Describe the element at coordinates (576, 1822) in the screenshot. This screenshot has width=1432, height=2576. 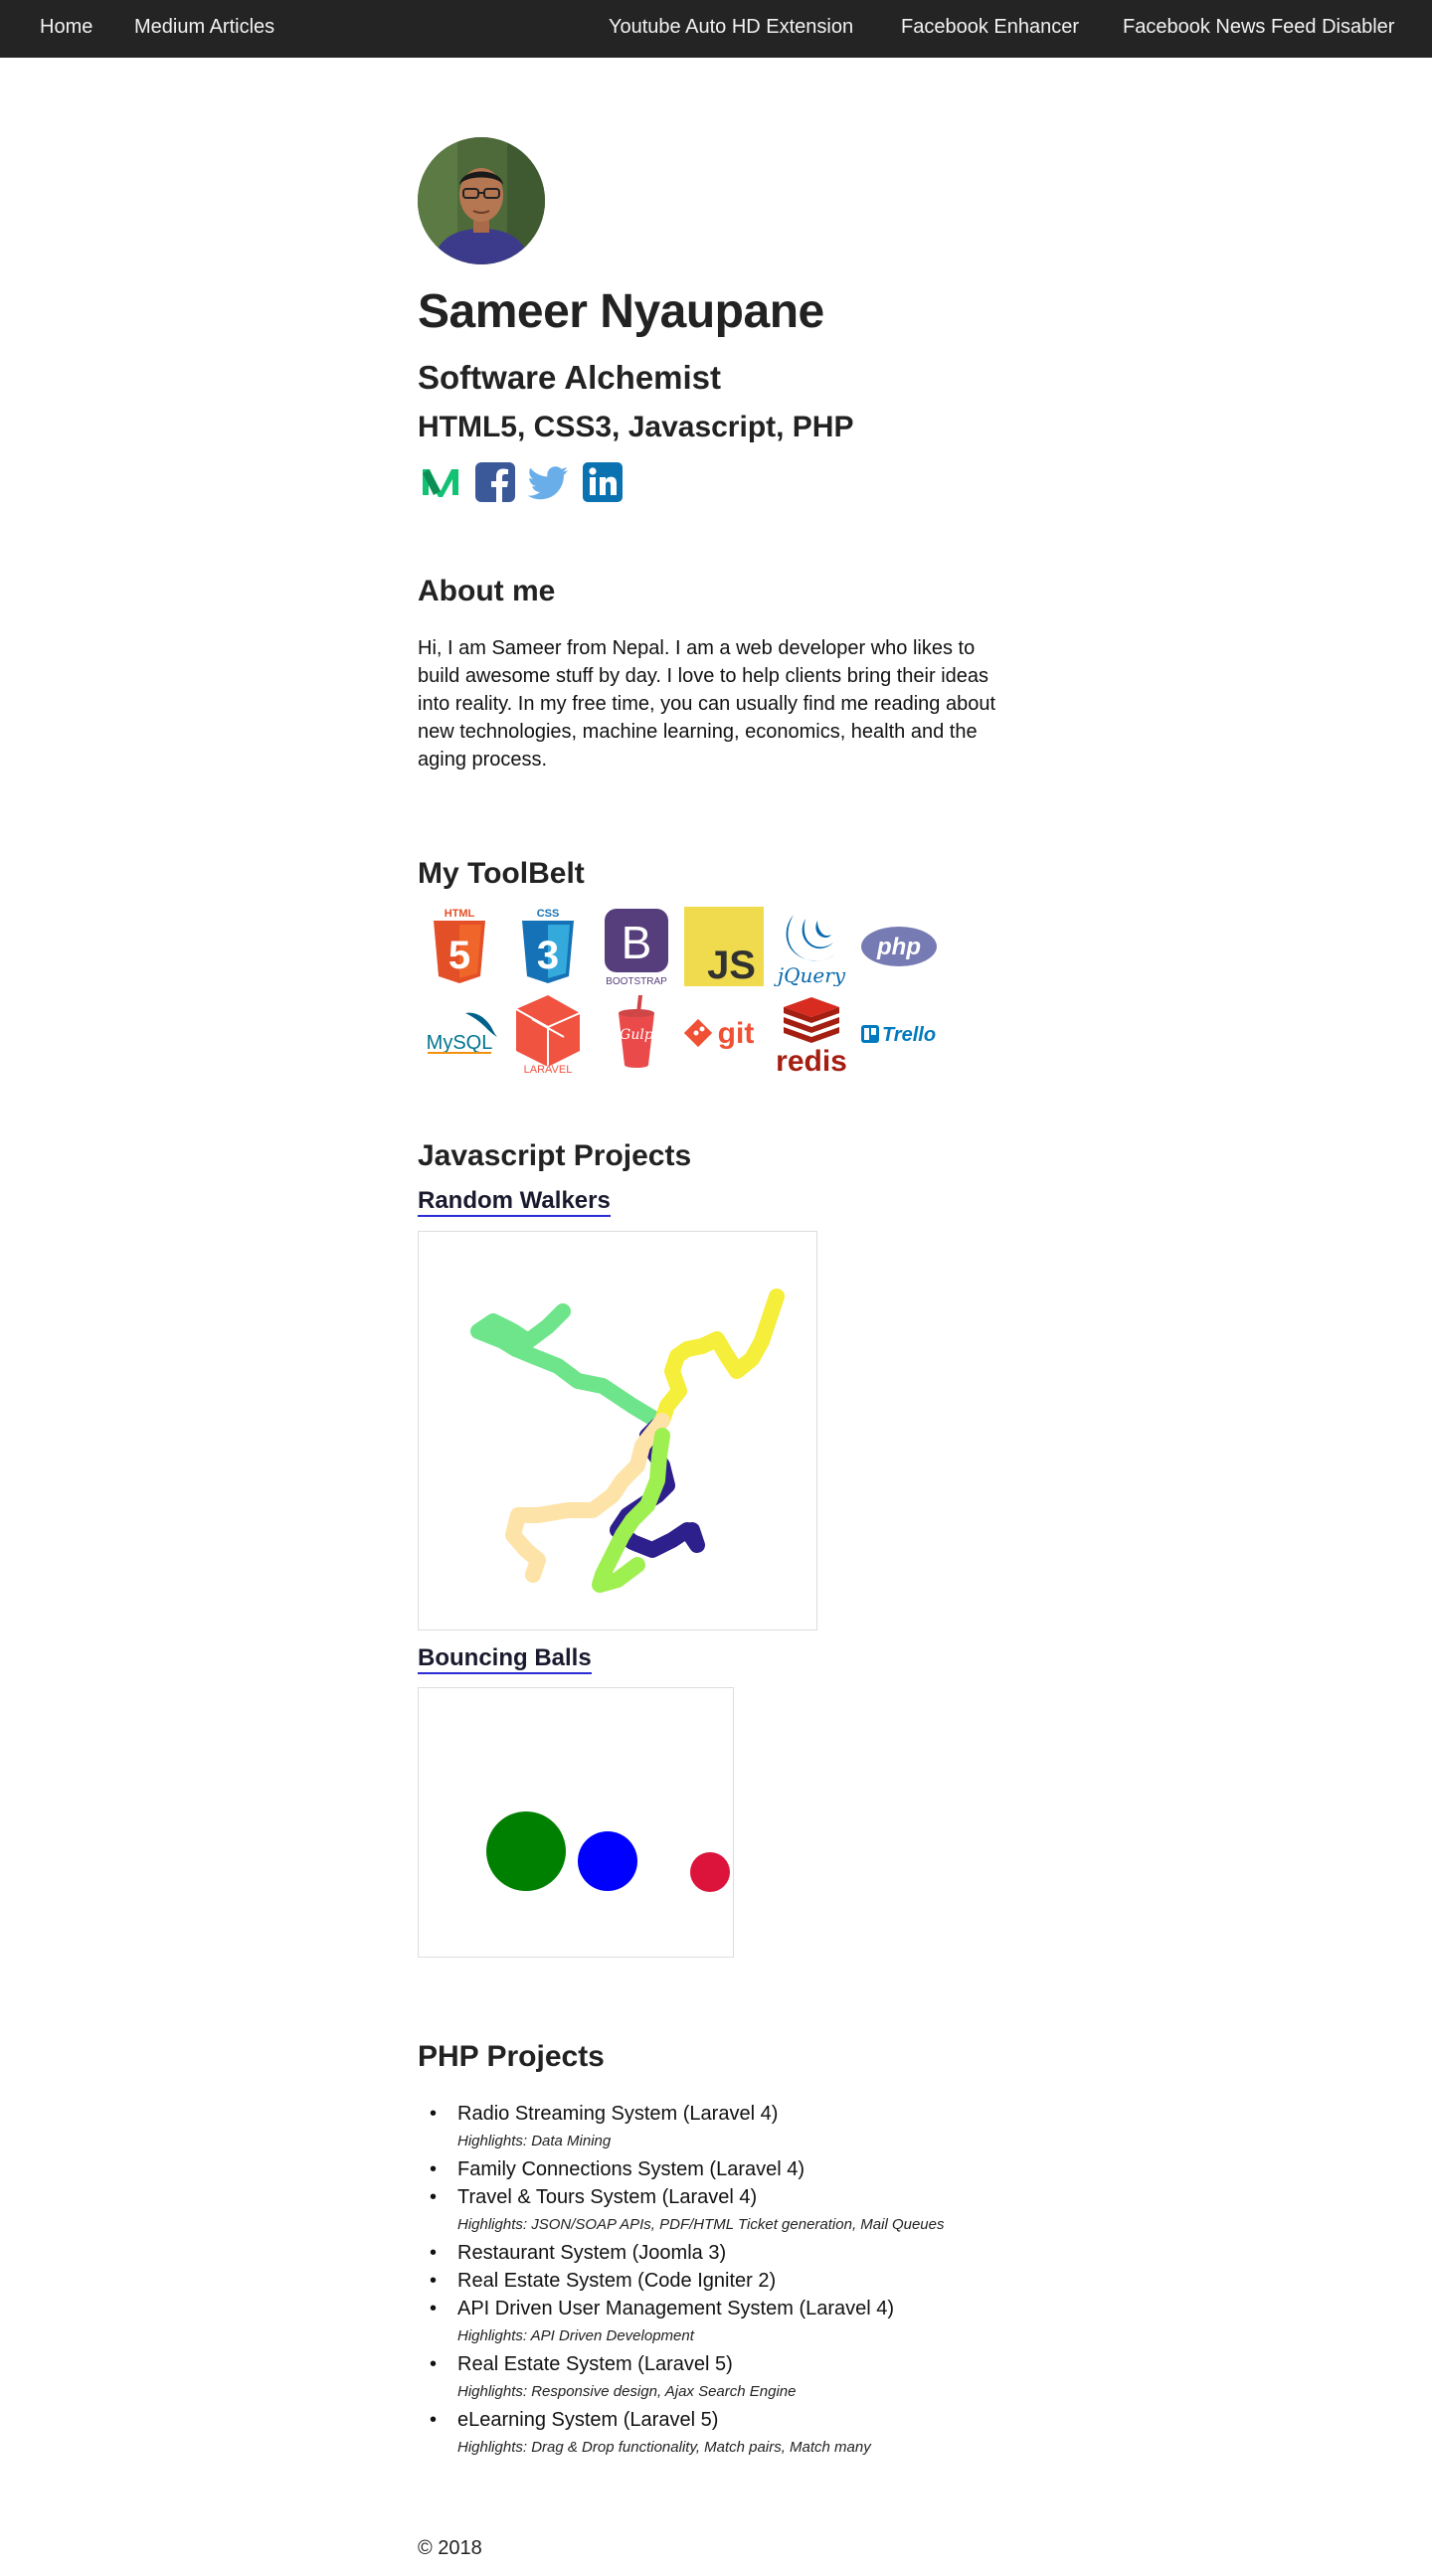
I see `bouncing-balls-canvas` at that location.